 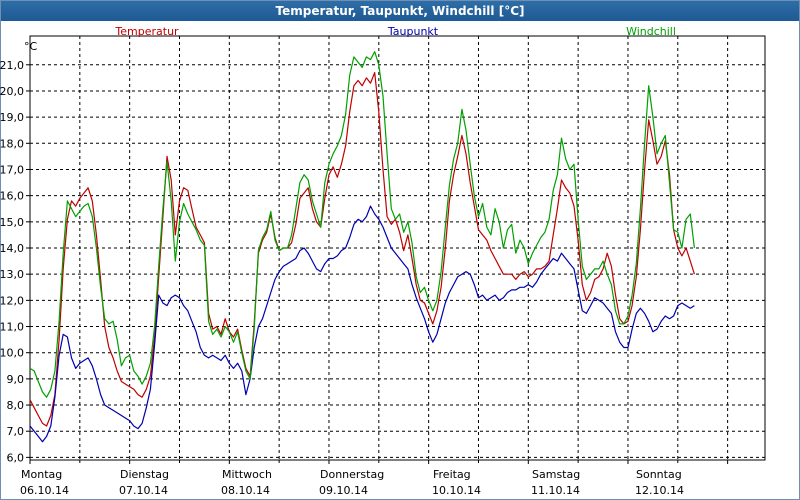 What do you see at coordinates (452, 474) in the screenshot?
I see `x-day-label: Freitag` at bounding box center [452, 474].